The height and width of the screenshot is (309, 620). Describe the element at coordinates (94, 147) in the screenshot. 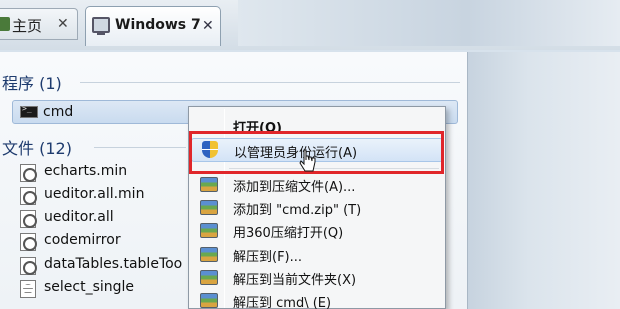

I see `section-heading-files: 文件 (12)` at that location.